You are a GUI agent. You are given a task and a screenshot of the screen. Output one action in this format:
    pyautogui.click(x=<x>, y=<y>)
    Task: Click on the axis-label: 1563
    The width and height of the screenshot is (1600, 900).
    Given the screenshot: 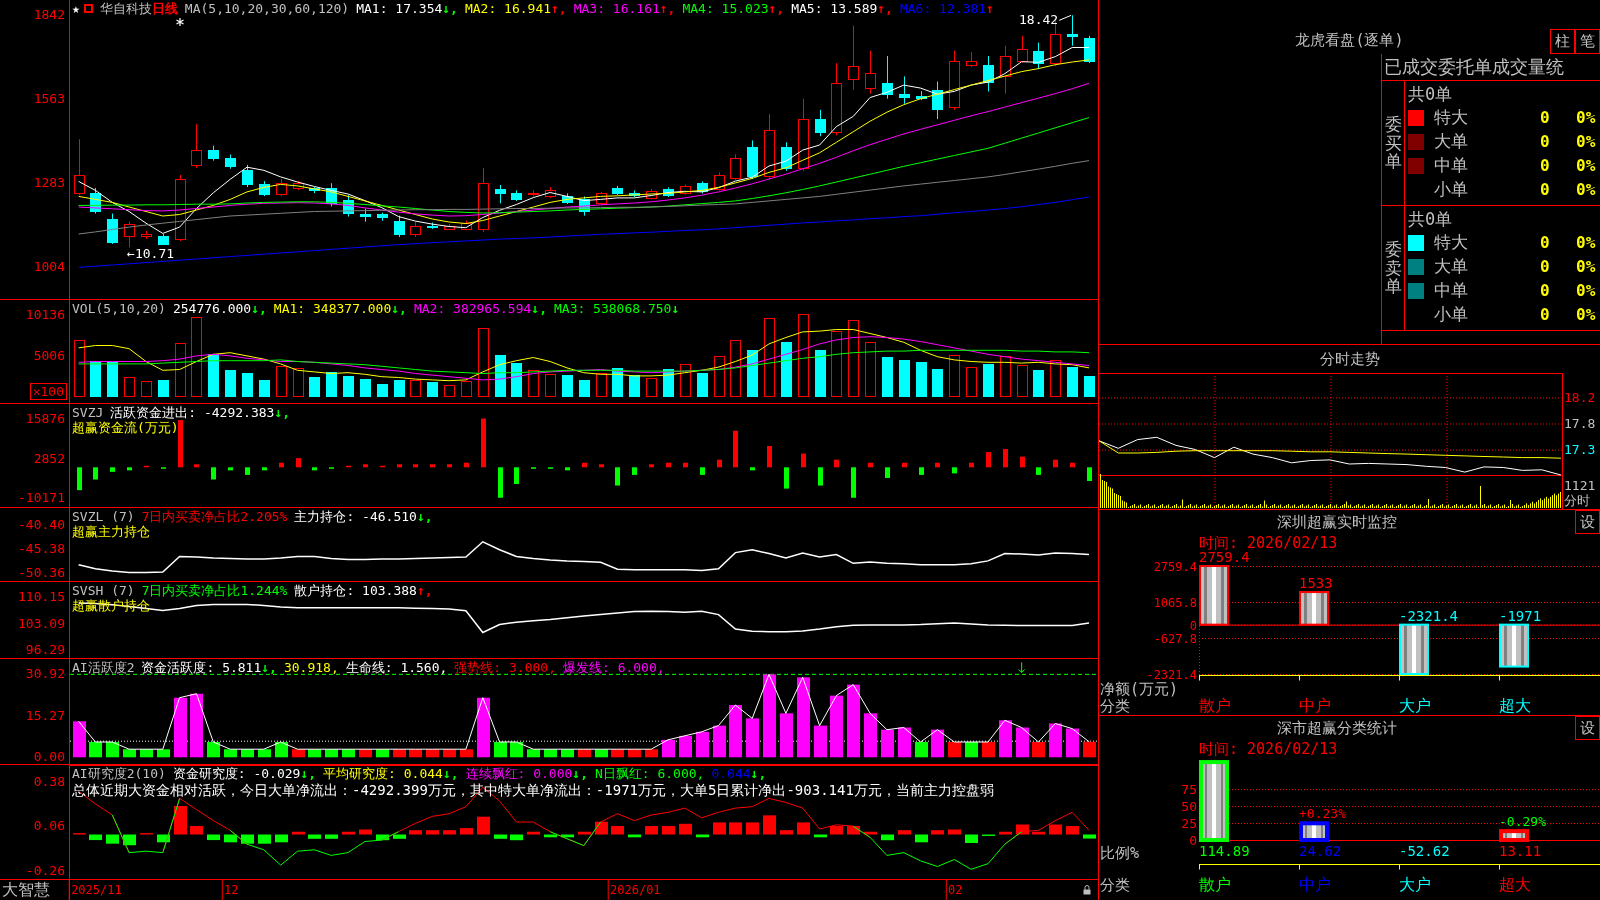 What is the action you would take?
    pyautogui.click(x=49, y=99)
    